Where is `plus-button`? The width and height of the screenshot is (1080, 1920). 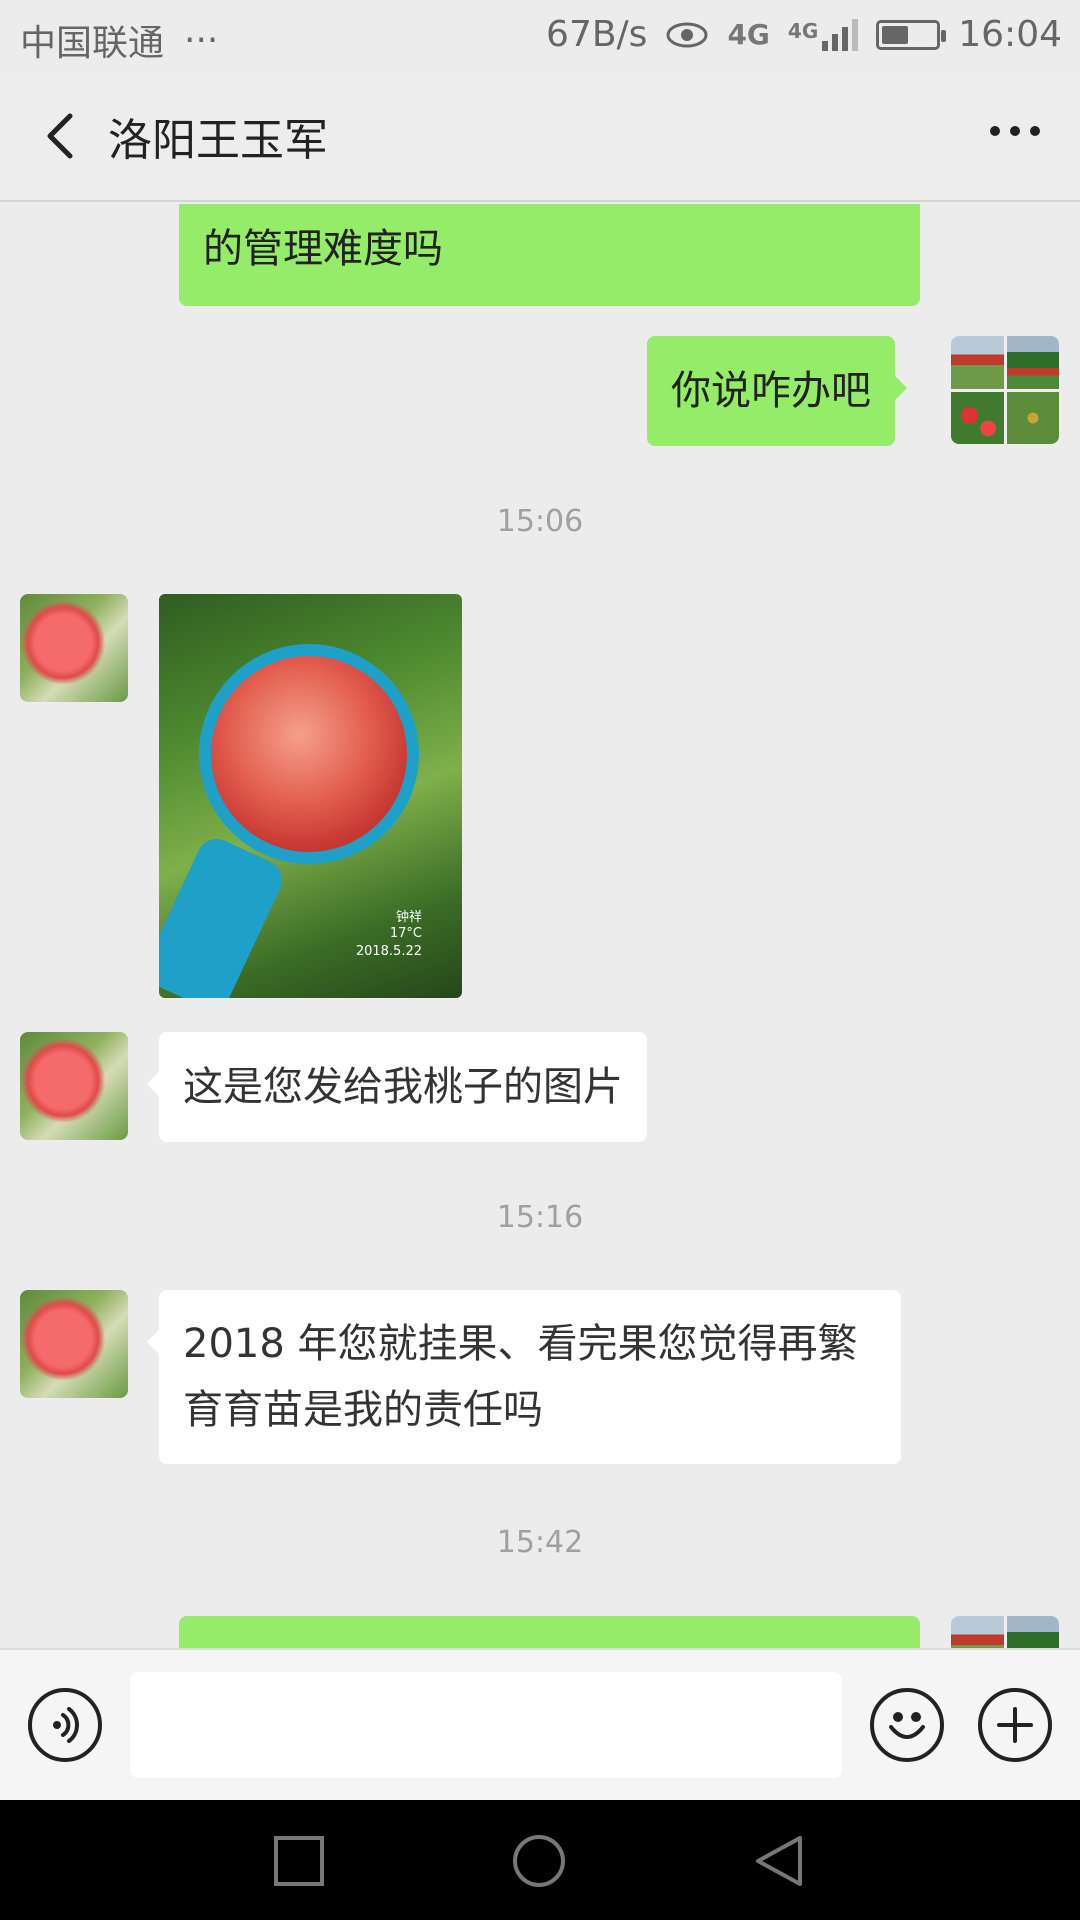
plus-button is located at coordinates (1015, 1725).